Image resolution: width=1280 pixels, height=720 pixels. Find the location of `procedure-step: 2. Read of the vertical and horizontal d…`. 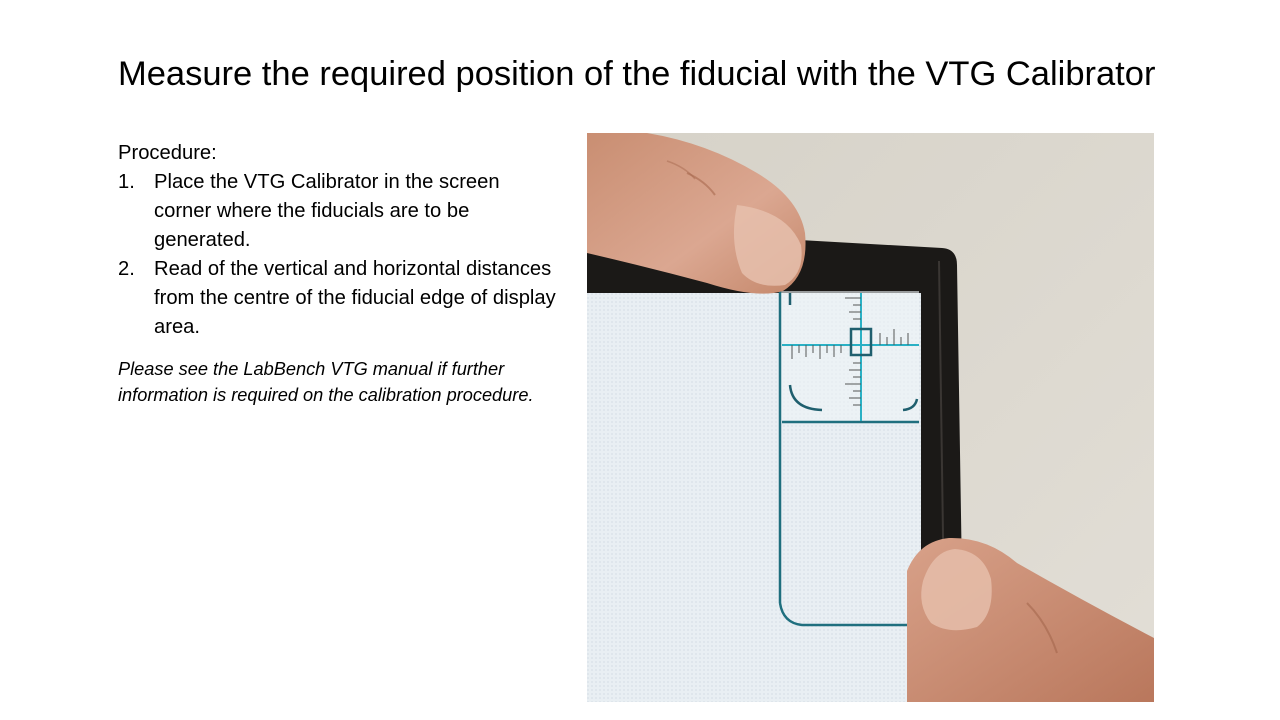

procedure-step: 2. Read of the vertical and horizontal d… is located at coordinates (338, 298).